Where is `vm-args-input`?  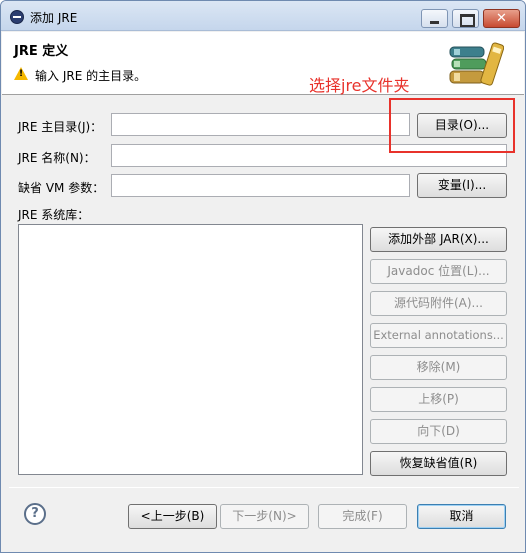 vm-args-input is located at coordinates (260, 185).